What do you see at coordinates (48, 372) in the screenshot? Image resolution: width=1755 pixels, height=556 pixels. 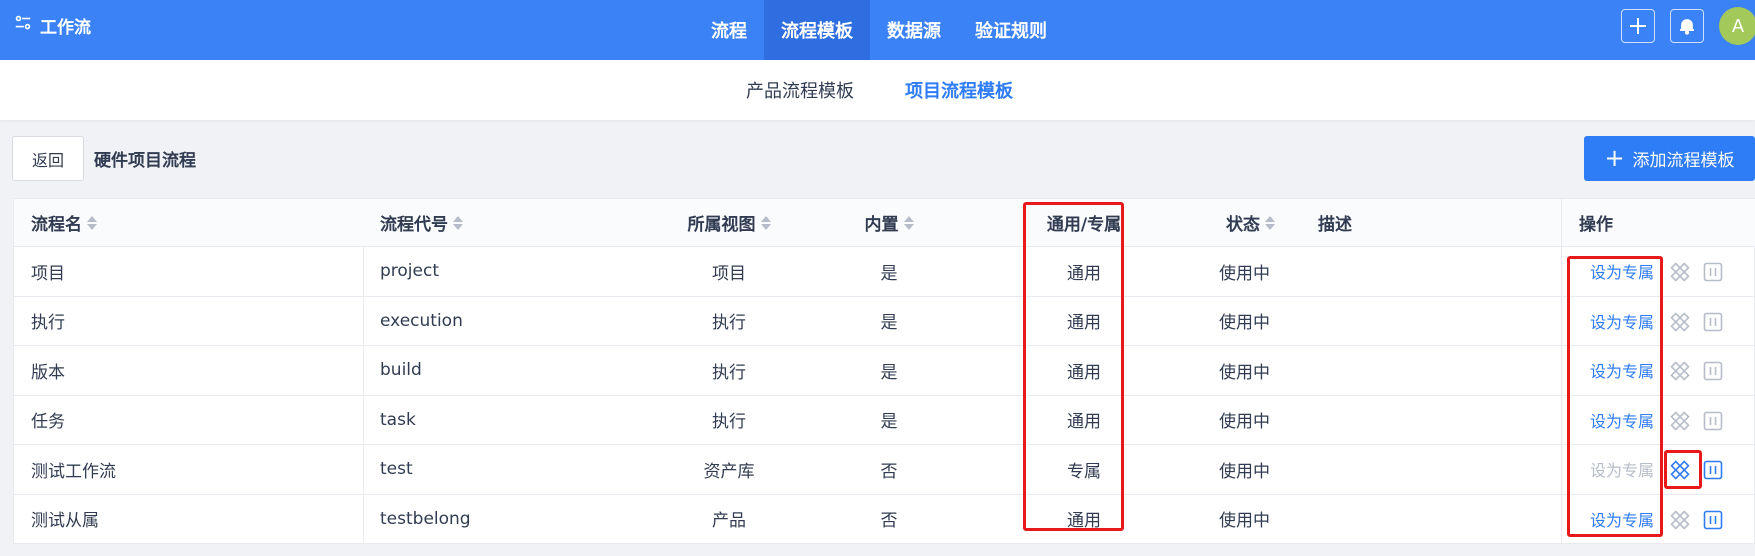 I see `flow-name: 版本` at bounding box center [48, 372].